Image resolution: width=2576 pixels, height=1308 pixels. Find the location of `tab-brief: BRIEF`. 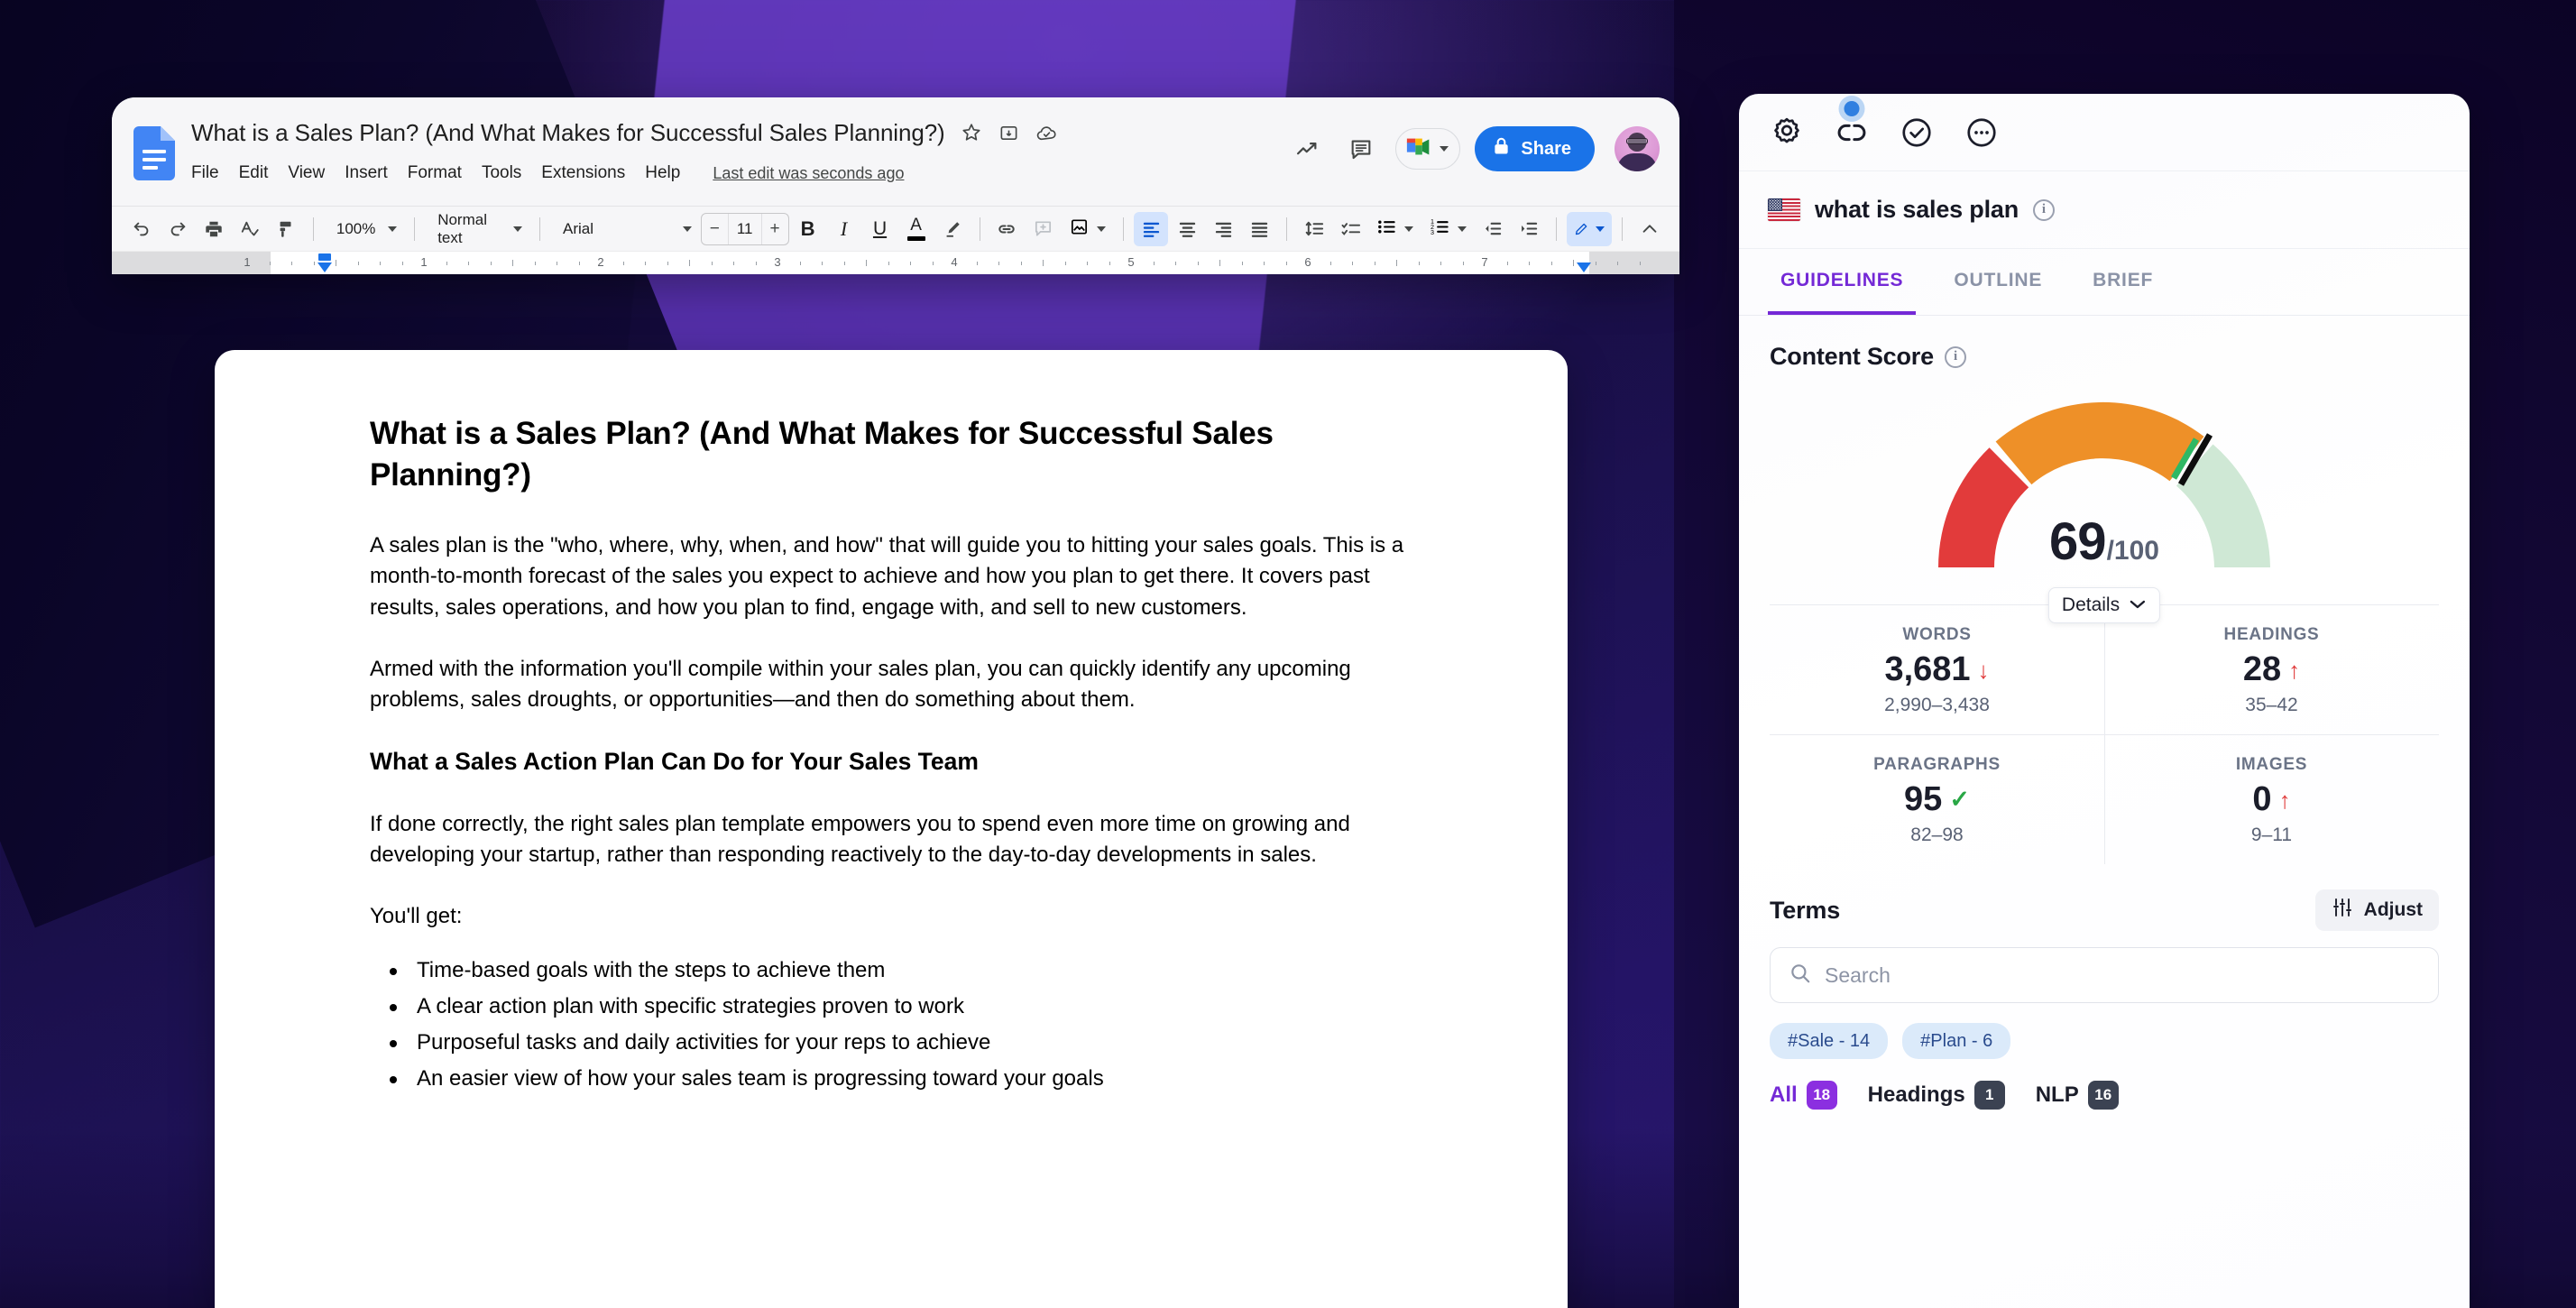

tab-brief: BRIEF is located at coordinates (2123, 282).